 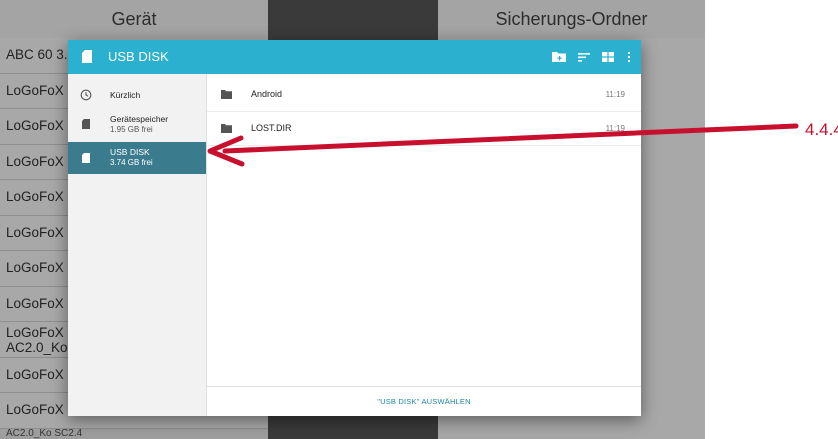 What do you see at coordinates (821, 129) in the screenshot?
I see `annotation-label: 4.4.4` at bounding box center [821, 129].